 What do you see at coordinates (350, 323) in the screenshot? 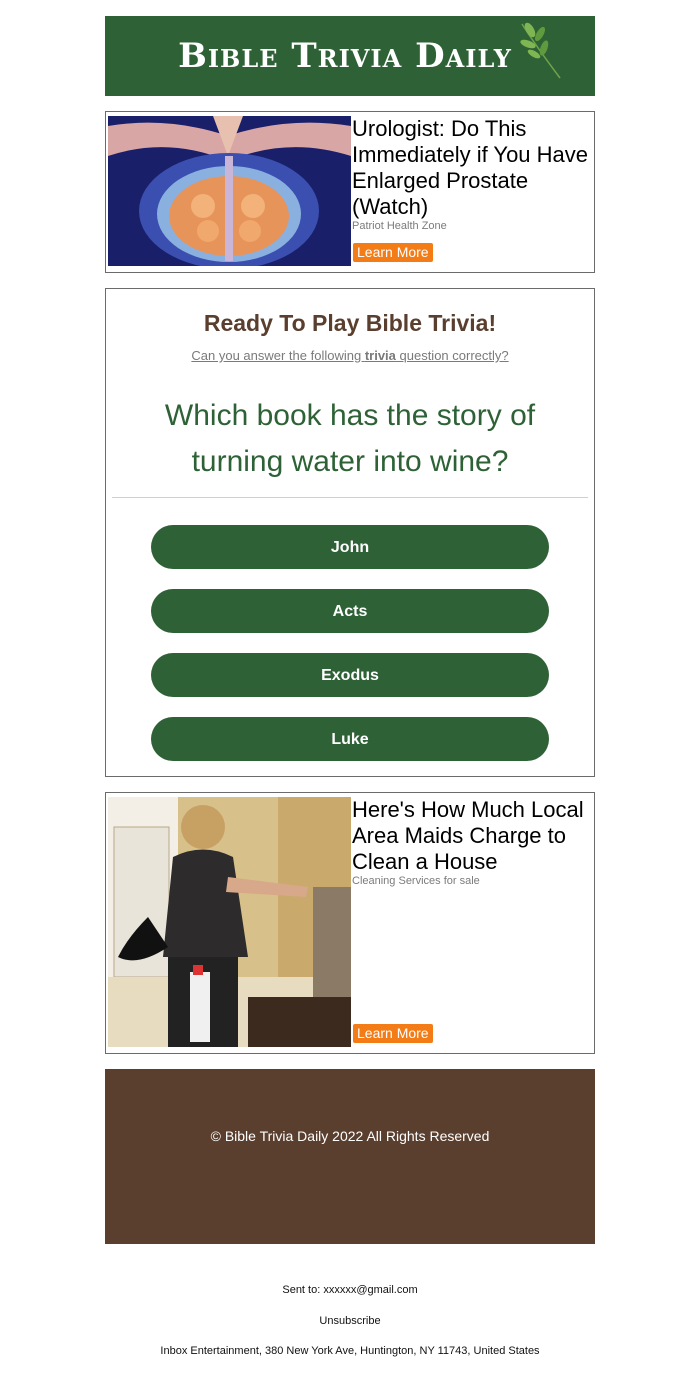
I see `quiz-heading: Ready To Play Bible Trivia!` at bounding box center [350, 323].